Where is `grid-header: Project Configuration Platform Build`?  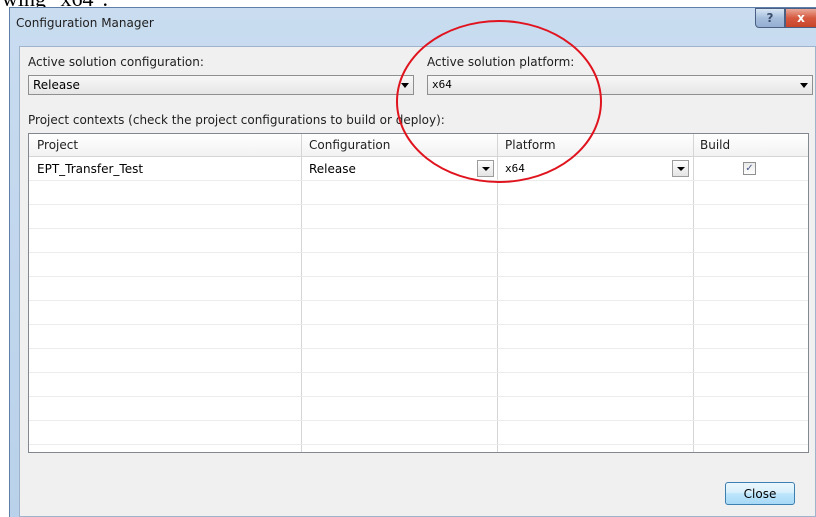 grid-header: Project Configuration Platform Build is located at coordinates (418, 145).